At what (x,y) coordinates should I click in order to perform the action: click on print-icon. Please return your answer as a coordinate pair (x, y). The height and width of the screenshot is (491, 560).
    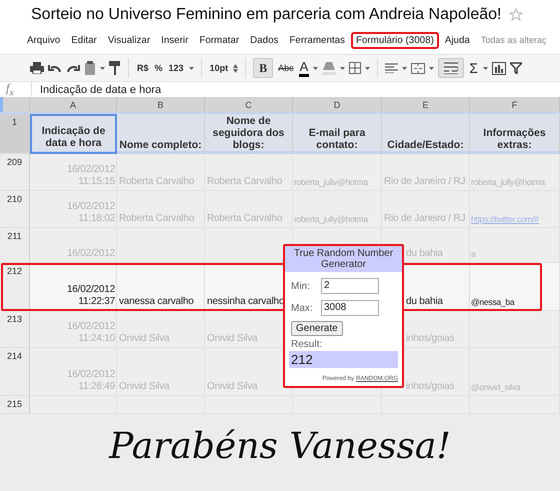
    Looking at the image, I should click on (37, 68).